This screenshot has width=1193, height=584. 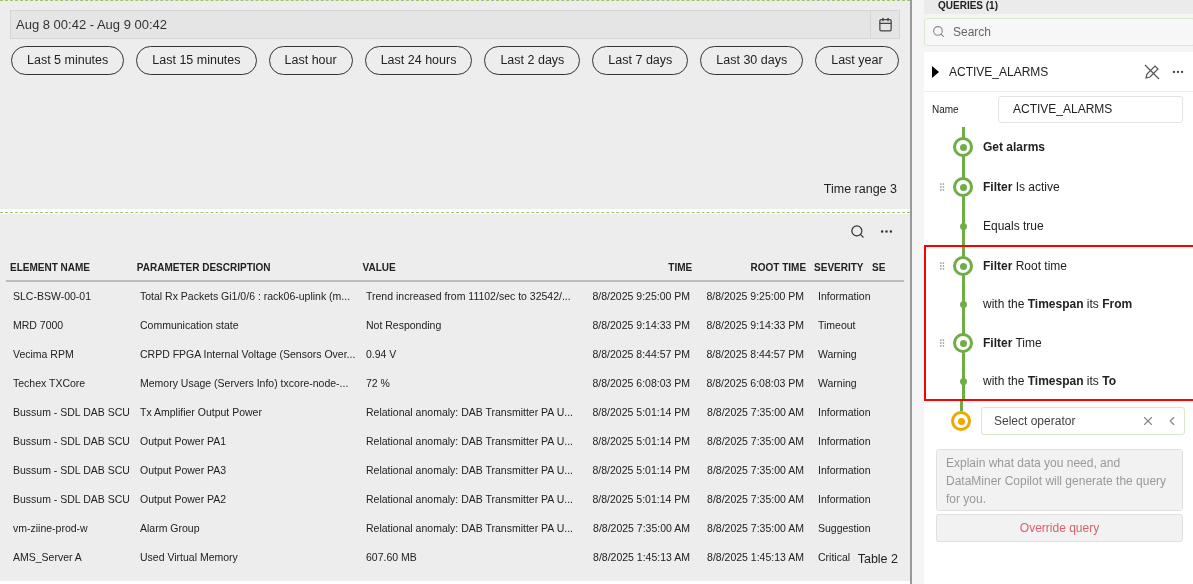 I want to click on table-cell-text: Output Power PA2, so click(x=183, y=499).